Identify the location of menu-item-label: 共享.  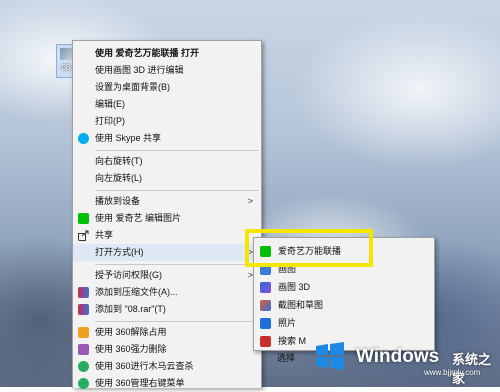
(104, 235).